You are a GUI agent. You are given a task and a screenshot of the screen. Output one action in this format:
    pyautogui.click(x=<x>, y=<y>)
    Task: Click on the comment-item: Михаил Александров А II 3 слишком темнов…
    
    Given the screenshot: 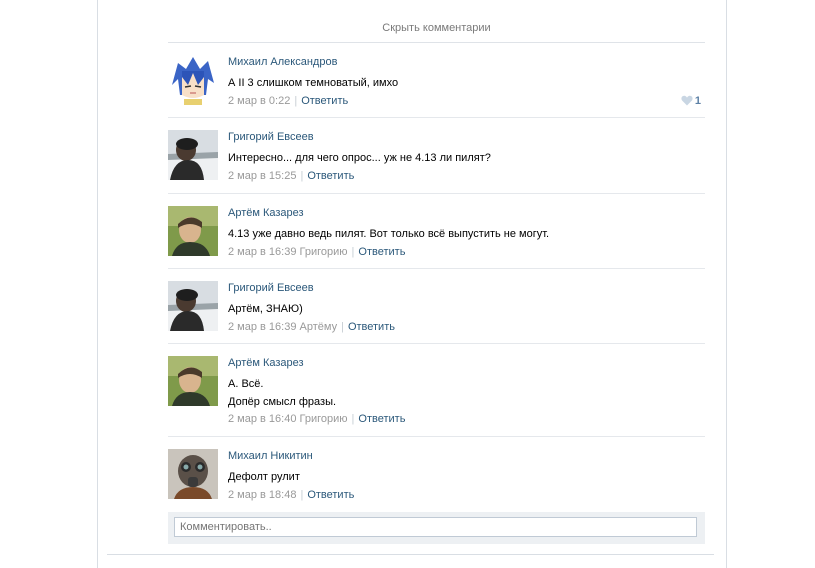 What is the action you would take?
    pyautogui.click(x=436, y=86)
    